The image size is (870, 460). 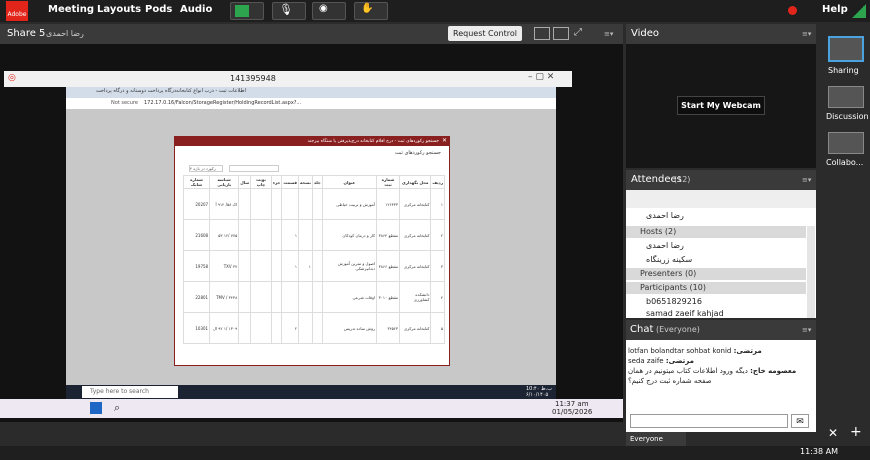 What do you see at coordinates (254, 168) in the screenshot?
I see `search-input` at bounding box center [254, 168].